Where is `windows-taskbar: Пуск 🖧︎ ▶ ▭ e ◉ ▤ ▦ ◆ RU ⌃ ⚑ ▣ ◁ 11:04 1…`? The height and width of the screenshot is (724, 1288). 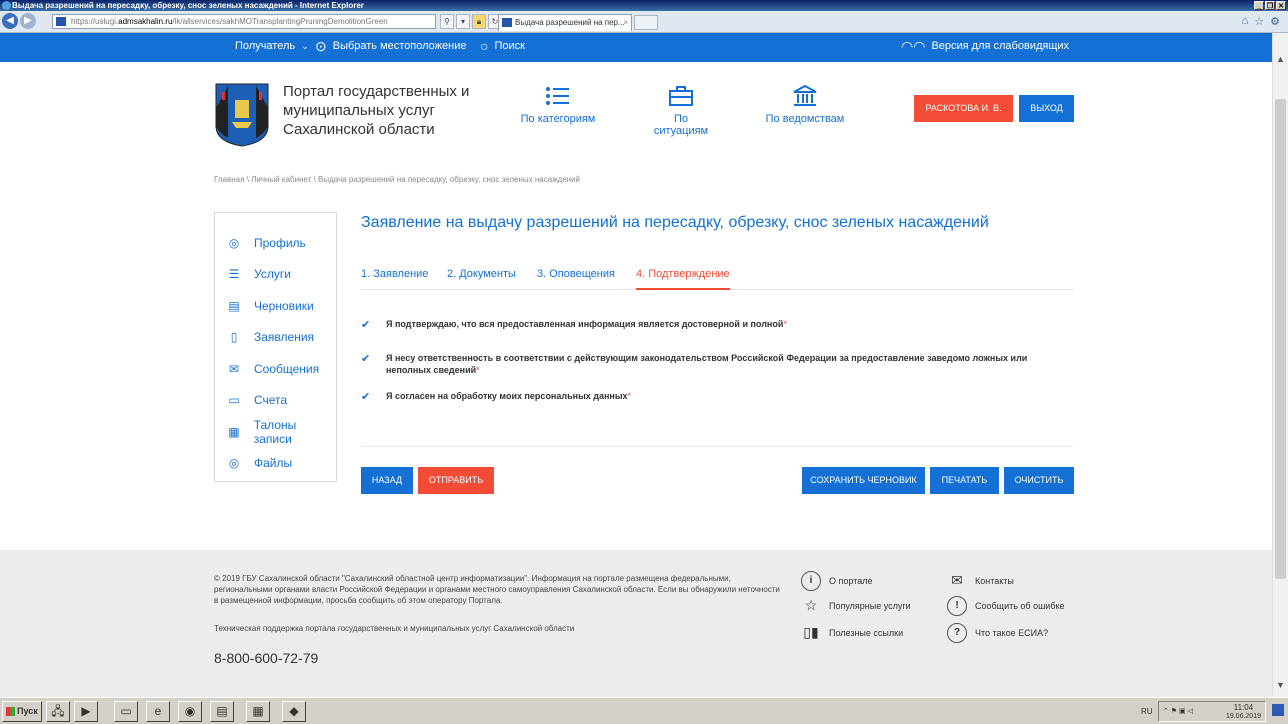 windows-taskbar: Пуск 🖧︎ ▶ ▭ e ◉ ▤ ▦ ◆ RU ⌃ ⚑ ▣ ◁ 11:04 1… is located at coordinates (644, 710).